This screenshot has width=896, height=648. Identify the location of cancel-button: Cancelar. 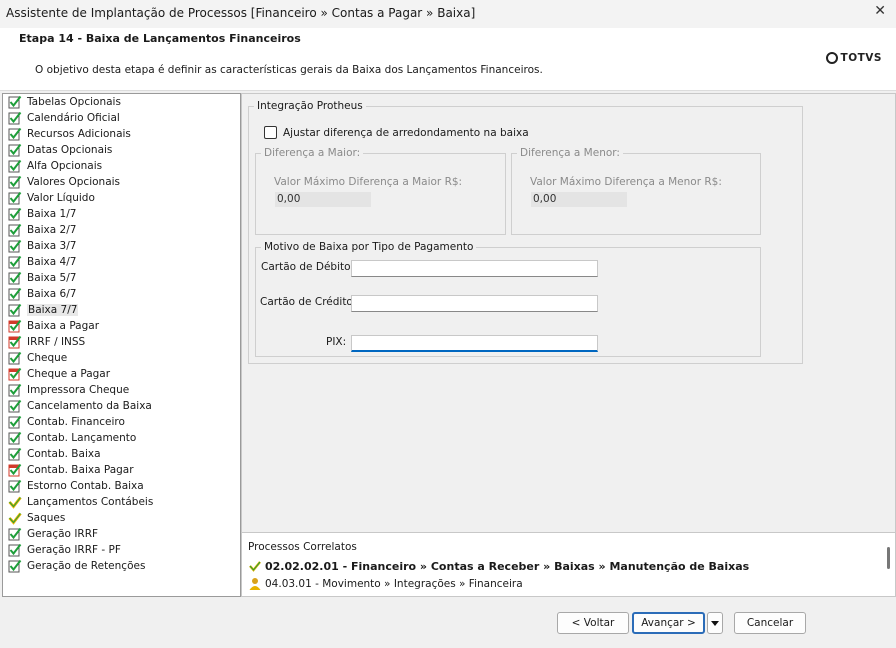
(770, 623).